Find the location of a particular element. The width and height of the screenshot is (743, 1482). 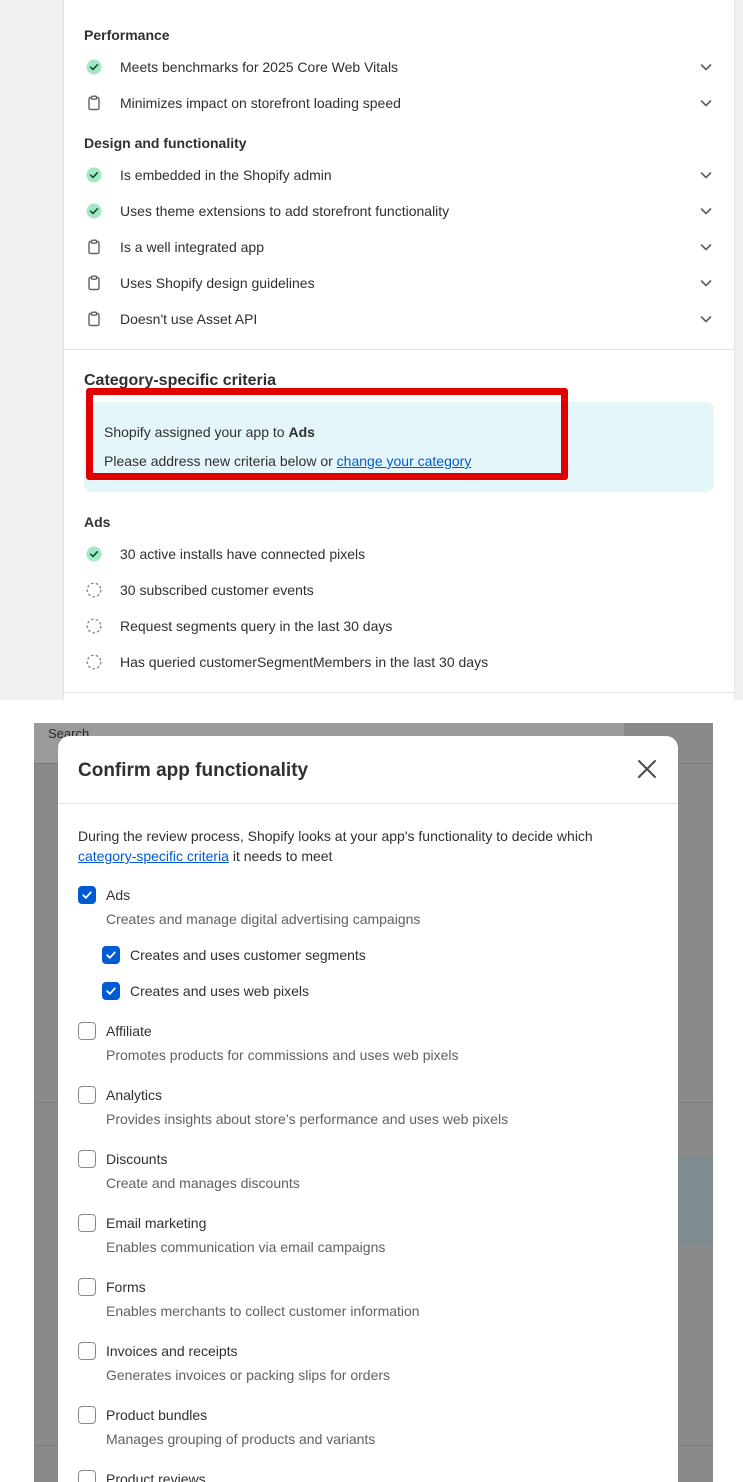

background-banner is located at coordinates (693, 1200).